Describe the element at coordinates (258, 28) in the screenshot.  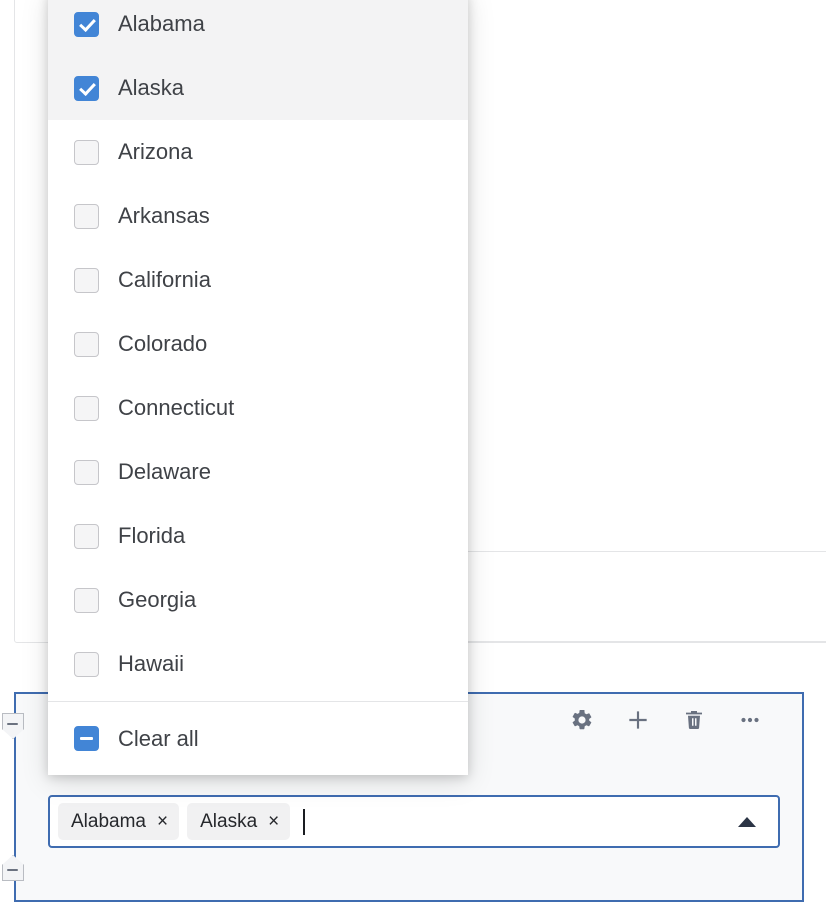
I see `option-row: Alabama` at that location.